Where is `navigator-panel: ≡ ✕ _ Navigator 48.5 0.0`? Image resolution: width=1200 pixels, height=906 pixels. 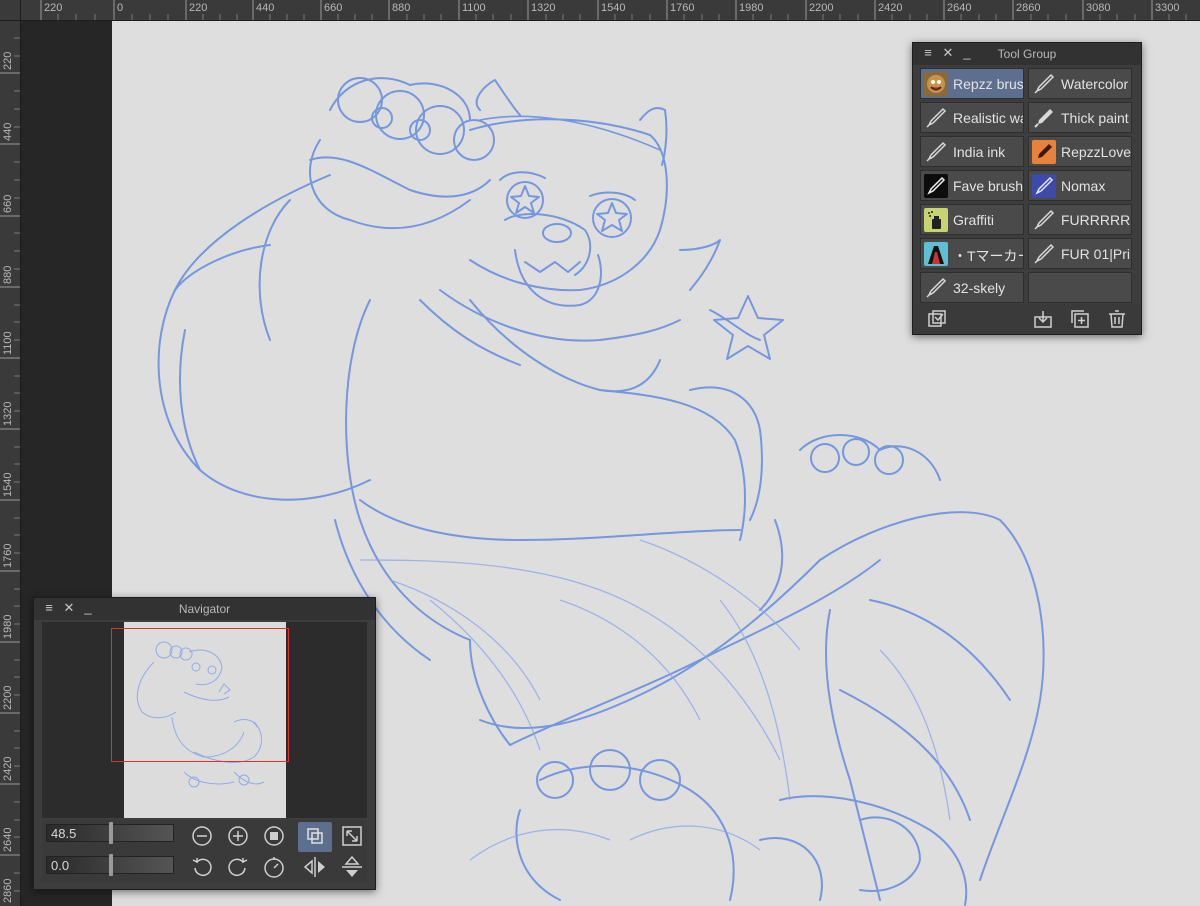 navigator-panel: ≡ ✕ _ Navigator 48.5 0.0 is located at coordinates (204, 743).